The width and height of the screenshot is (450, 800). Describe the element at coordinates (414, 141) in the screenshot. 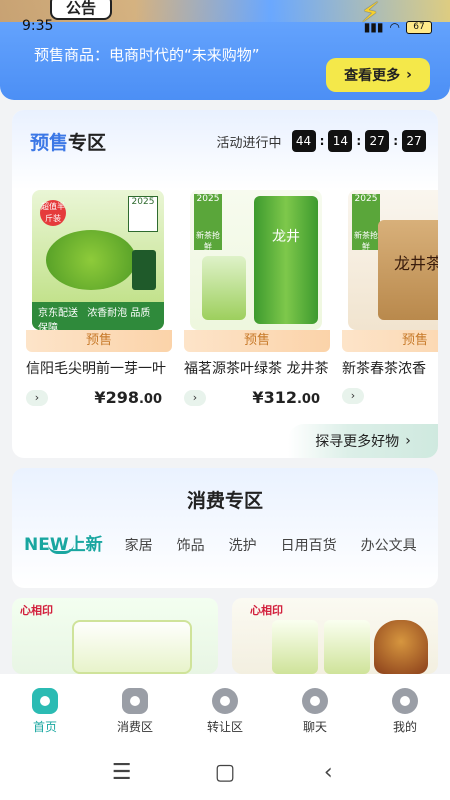

I see `countdown-ms: 27` at that location.